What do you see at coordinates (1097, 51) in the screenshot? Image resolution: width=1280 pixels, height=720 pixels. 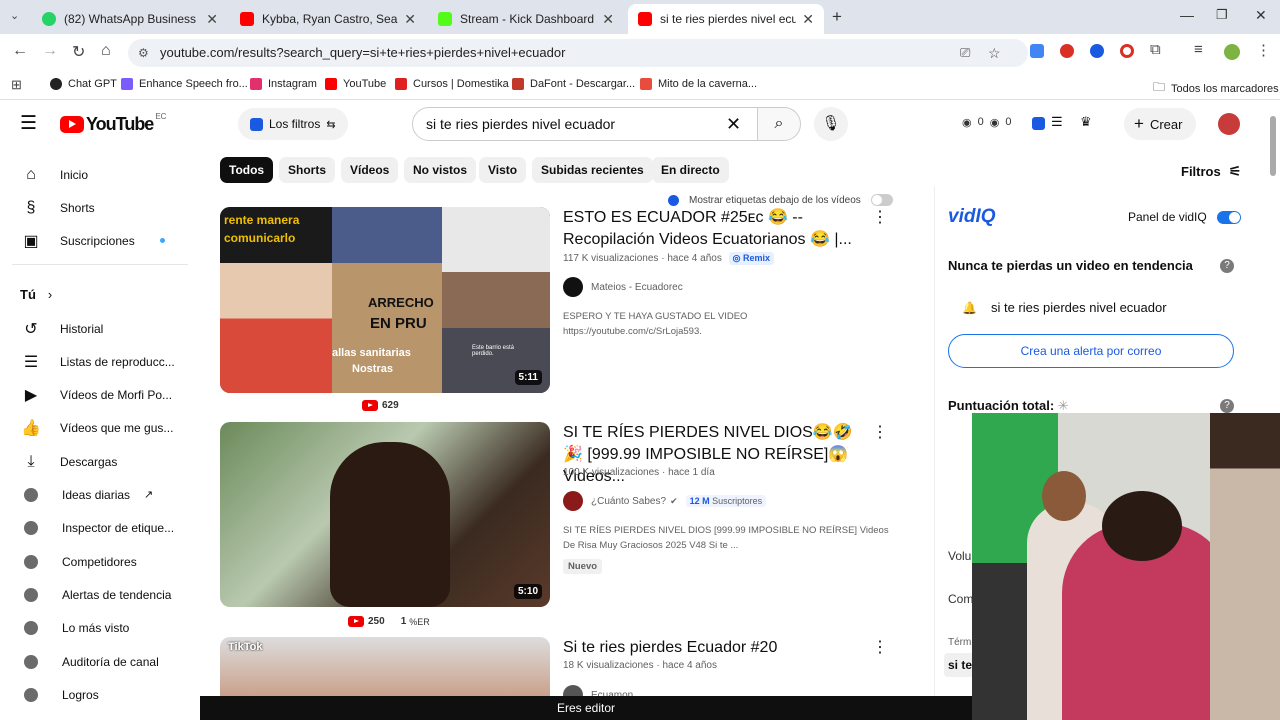 I see `vidiq-extension-icon` at bounding box center [1097, 51].